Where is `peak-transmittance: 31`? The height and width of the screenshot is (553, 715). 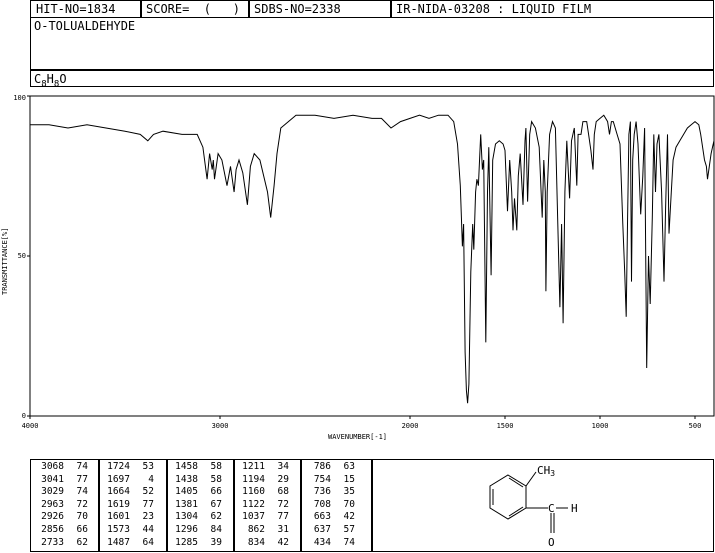 peak-transmittance: 31 is located at coordinates (283, 529).